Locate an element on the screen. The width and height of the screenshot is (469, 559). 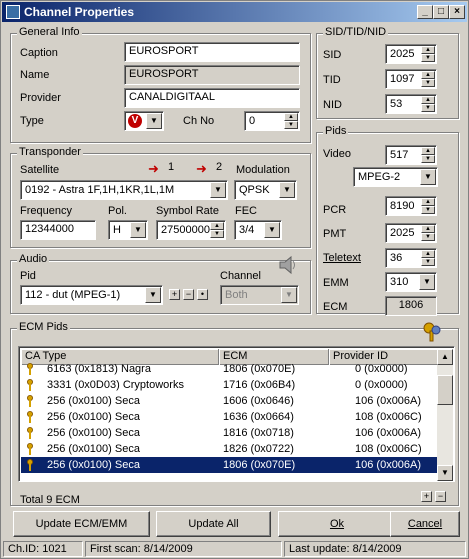
pcr-spinner: 8190 ▲ ▼ is located at coordinates (411, 206).